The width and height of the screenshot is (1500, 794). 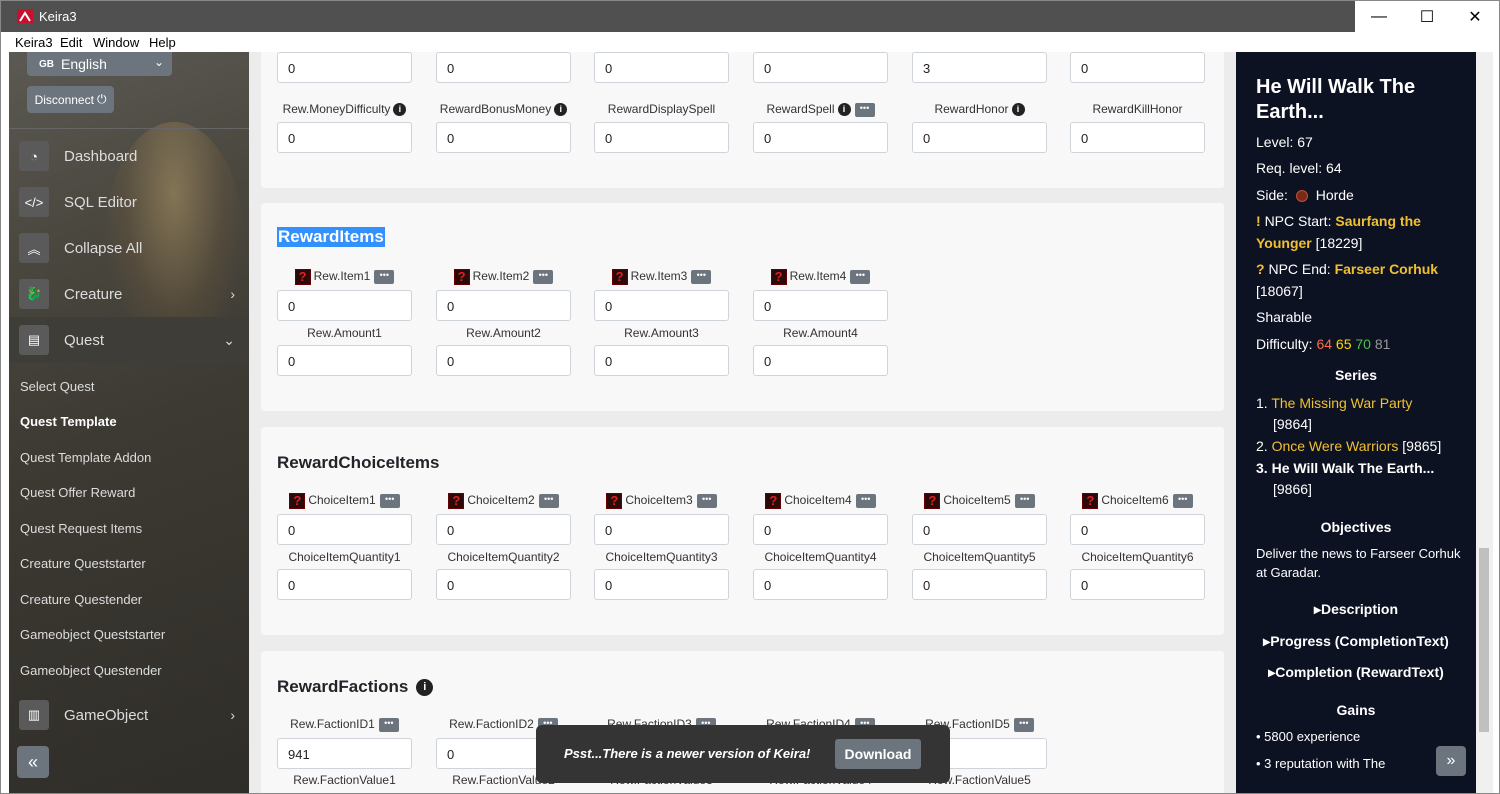 What do you see at coordinates (979, 529) in the screenshot?
I see `choice-item5-input: 0` at bounding box center [979, 529].